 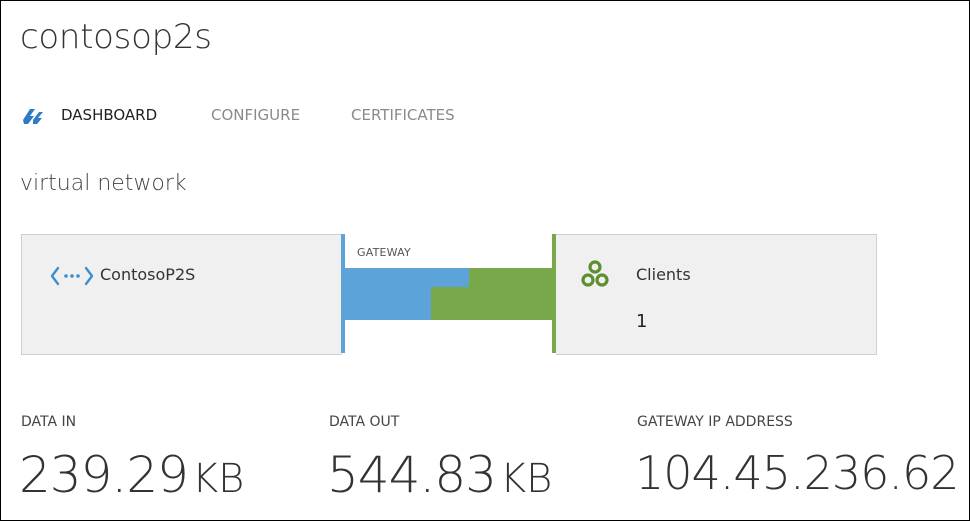 I want to click on gateway-ip-label: GATEWAY IP ADDRESS, so click(x=715, y=422).